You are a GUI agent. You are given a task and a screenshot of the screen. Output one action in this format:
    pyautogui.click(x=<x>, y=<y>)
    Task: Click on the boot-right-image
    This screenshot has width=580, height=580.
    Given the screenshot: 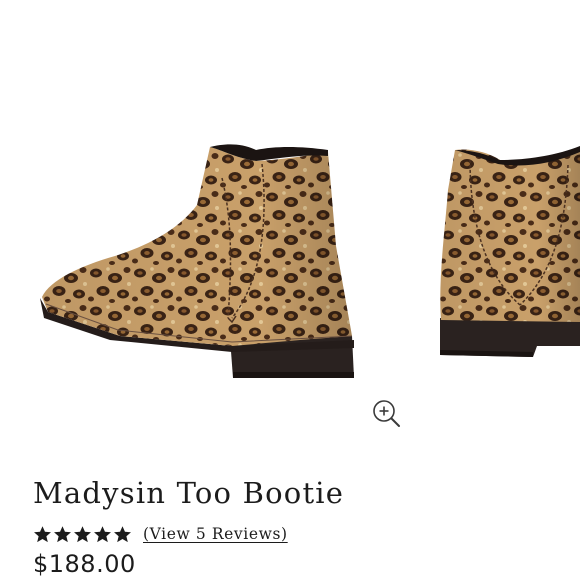 What is the action you would take?
    pyautogui.click(x=510, y=251)
    